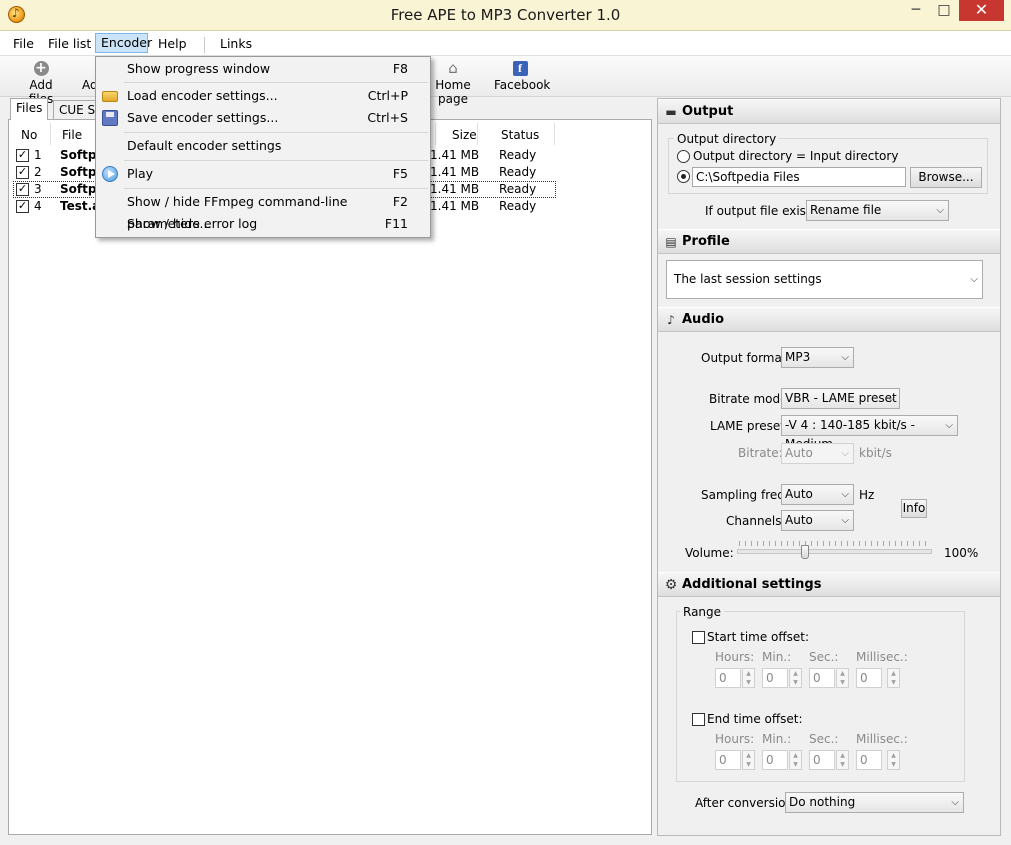  What do you see at coordinates (520, 135) in the screenshot?
I see `column-status: Status` at bounding box center [520, 135].